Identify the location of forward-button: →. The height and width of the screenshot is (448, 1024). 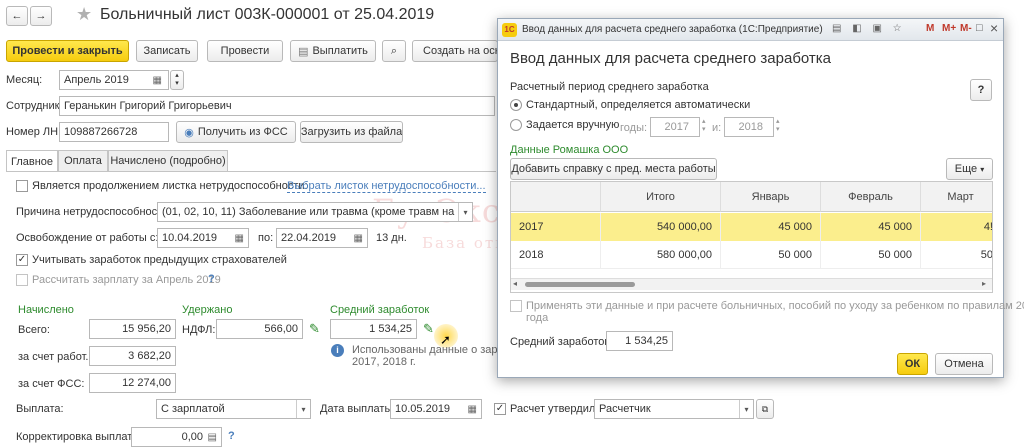
(41, 16).